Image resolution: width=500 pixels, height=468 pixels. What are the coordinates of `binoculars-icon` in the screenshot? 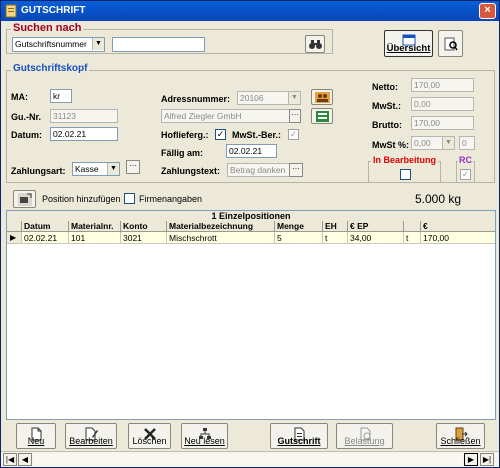 It's located at (315, 44).